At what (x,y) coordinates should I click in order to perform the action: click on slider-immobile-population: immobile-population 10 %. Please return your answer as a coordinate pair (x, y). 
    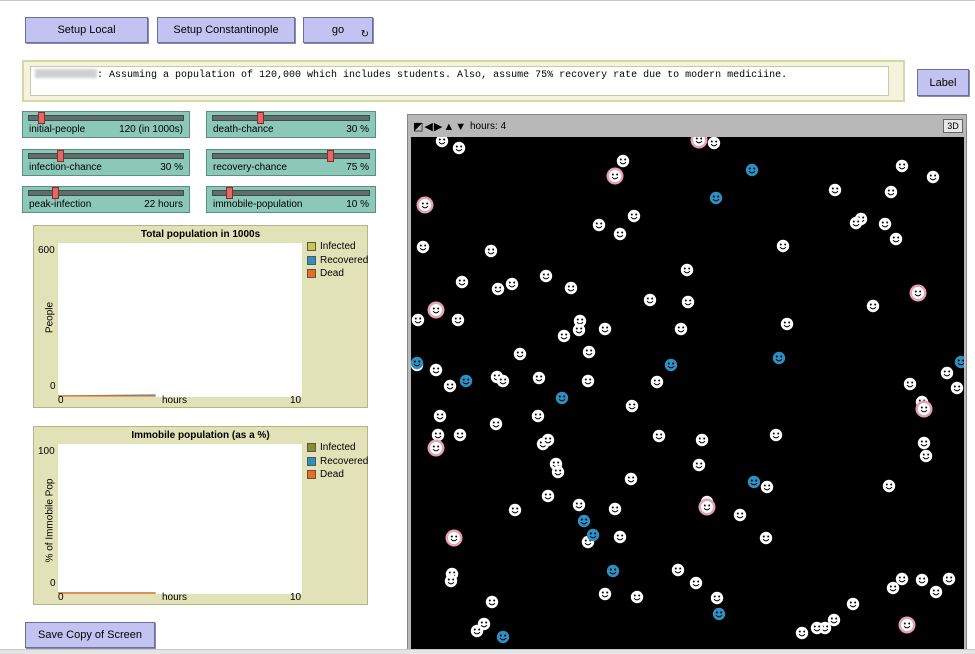
    Looking at the image, I should click on (291, 199).